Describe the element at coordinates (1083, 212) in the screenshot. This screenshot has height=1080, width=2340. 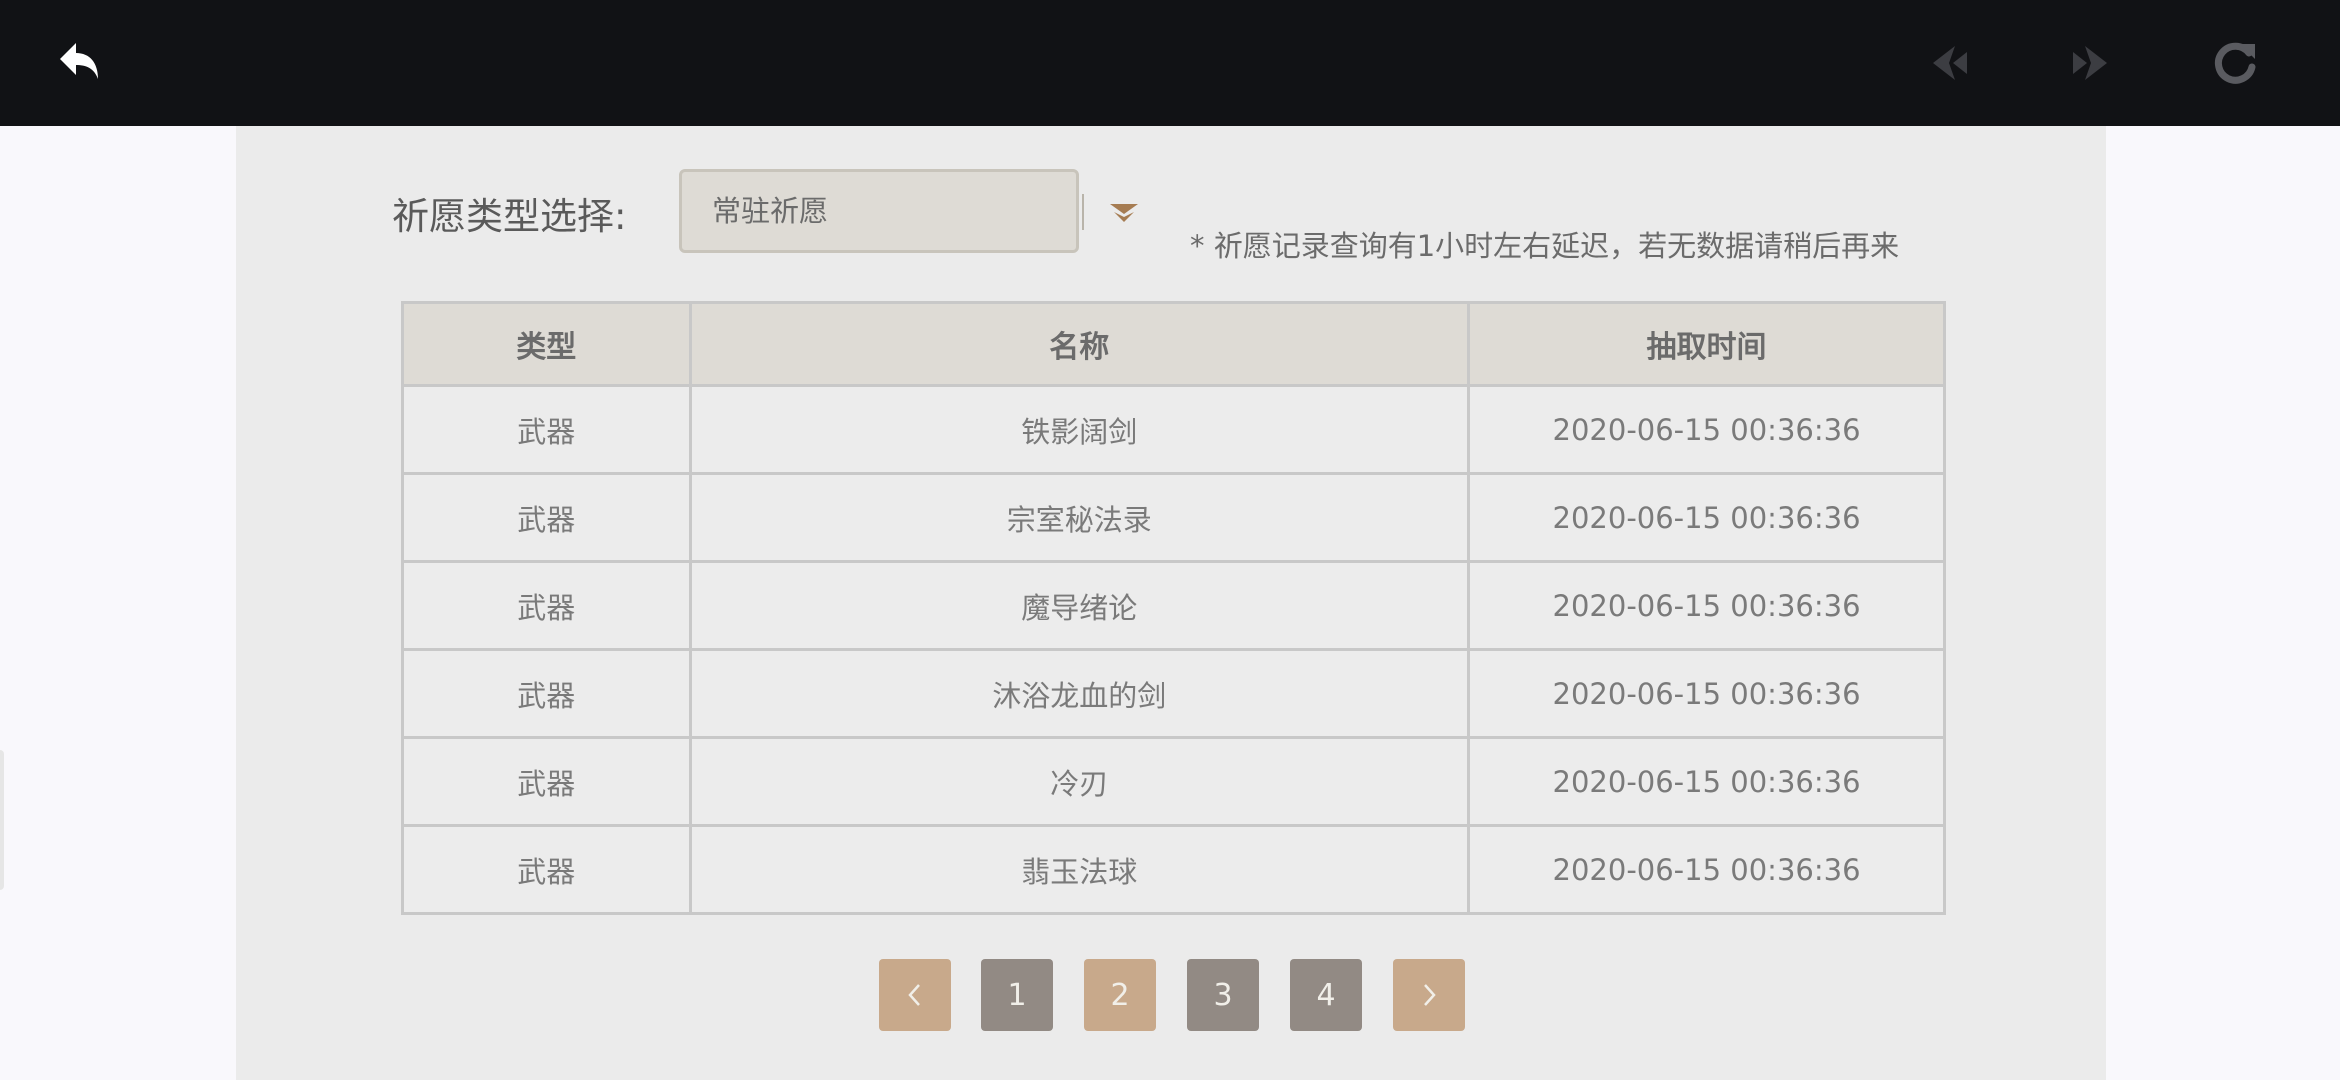
I see `select-divider` at that location.